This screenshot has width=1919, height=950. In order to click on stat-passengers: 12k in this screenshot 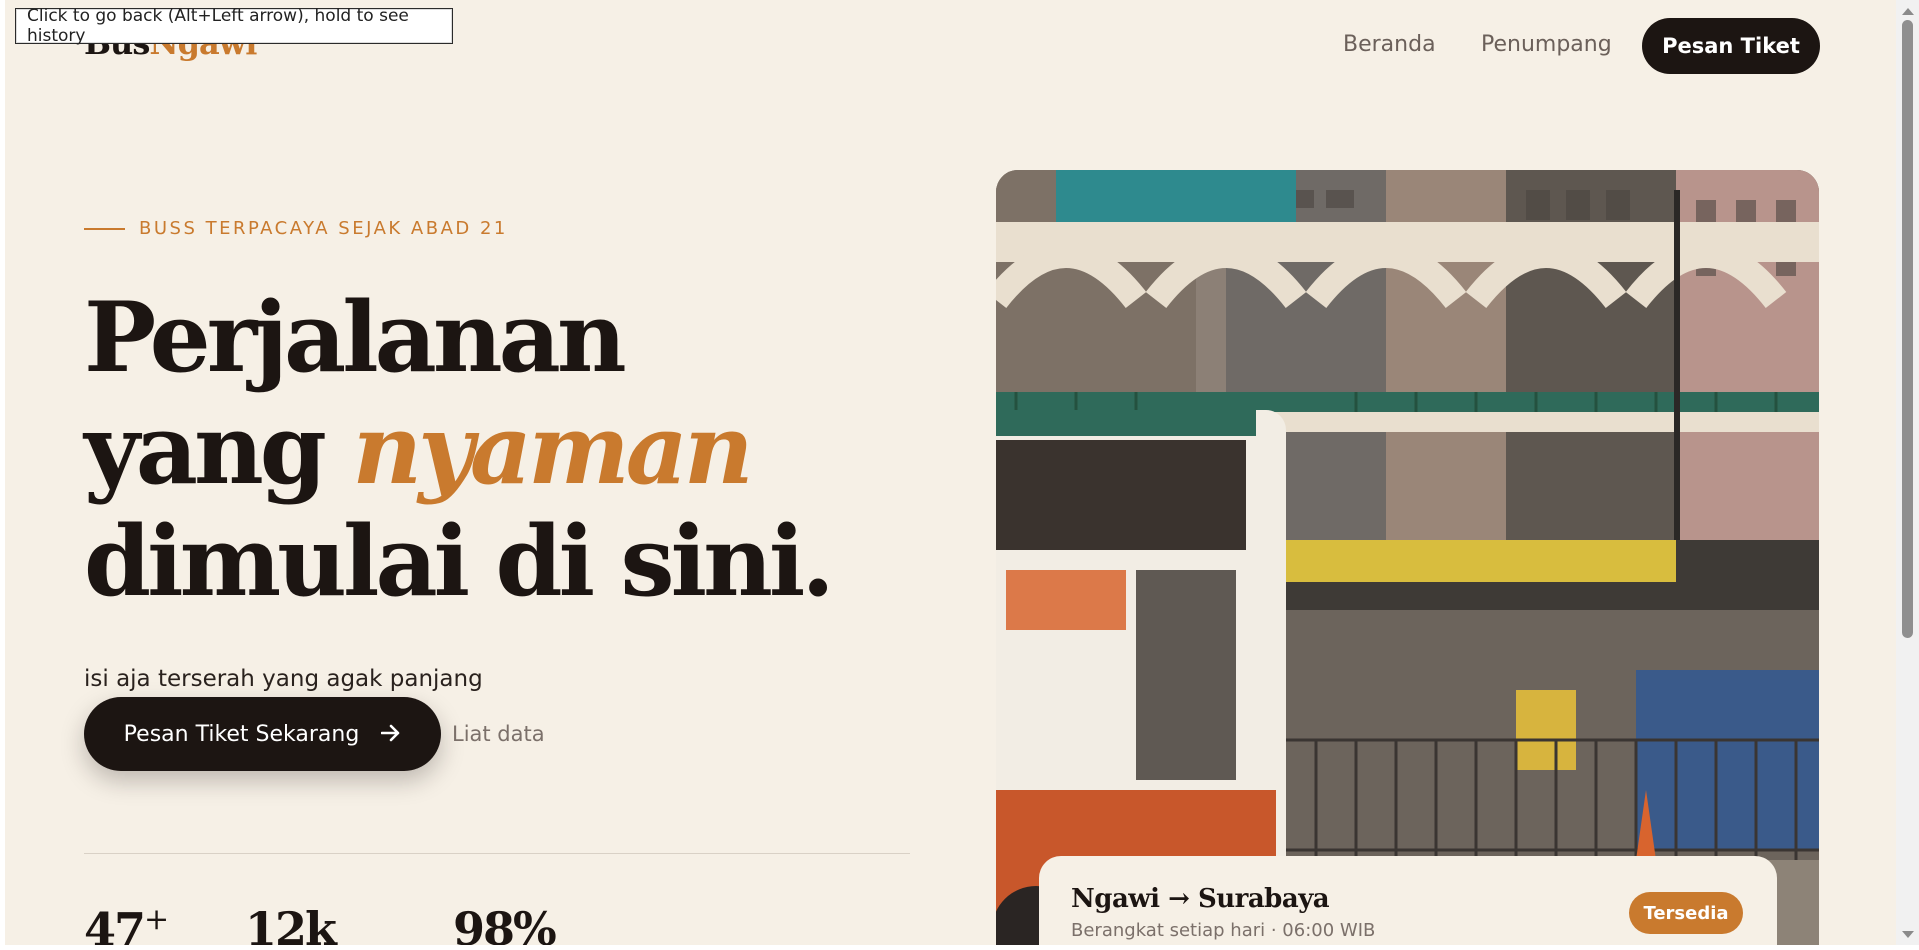, I will do `click(291, 923)`.